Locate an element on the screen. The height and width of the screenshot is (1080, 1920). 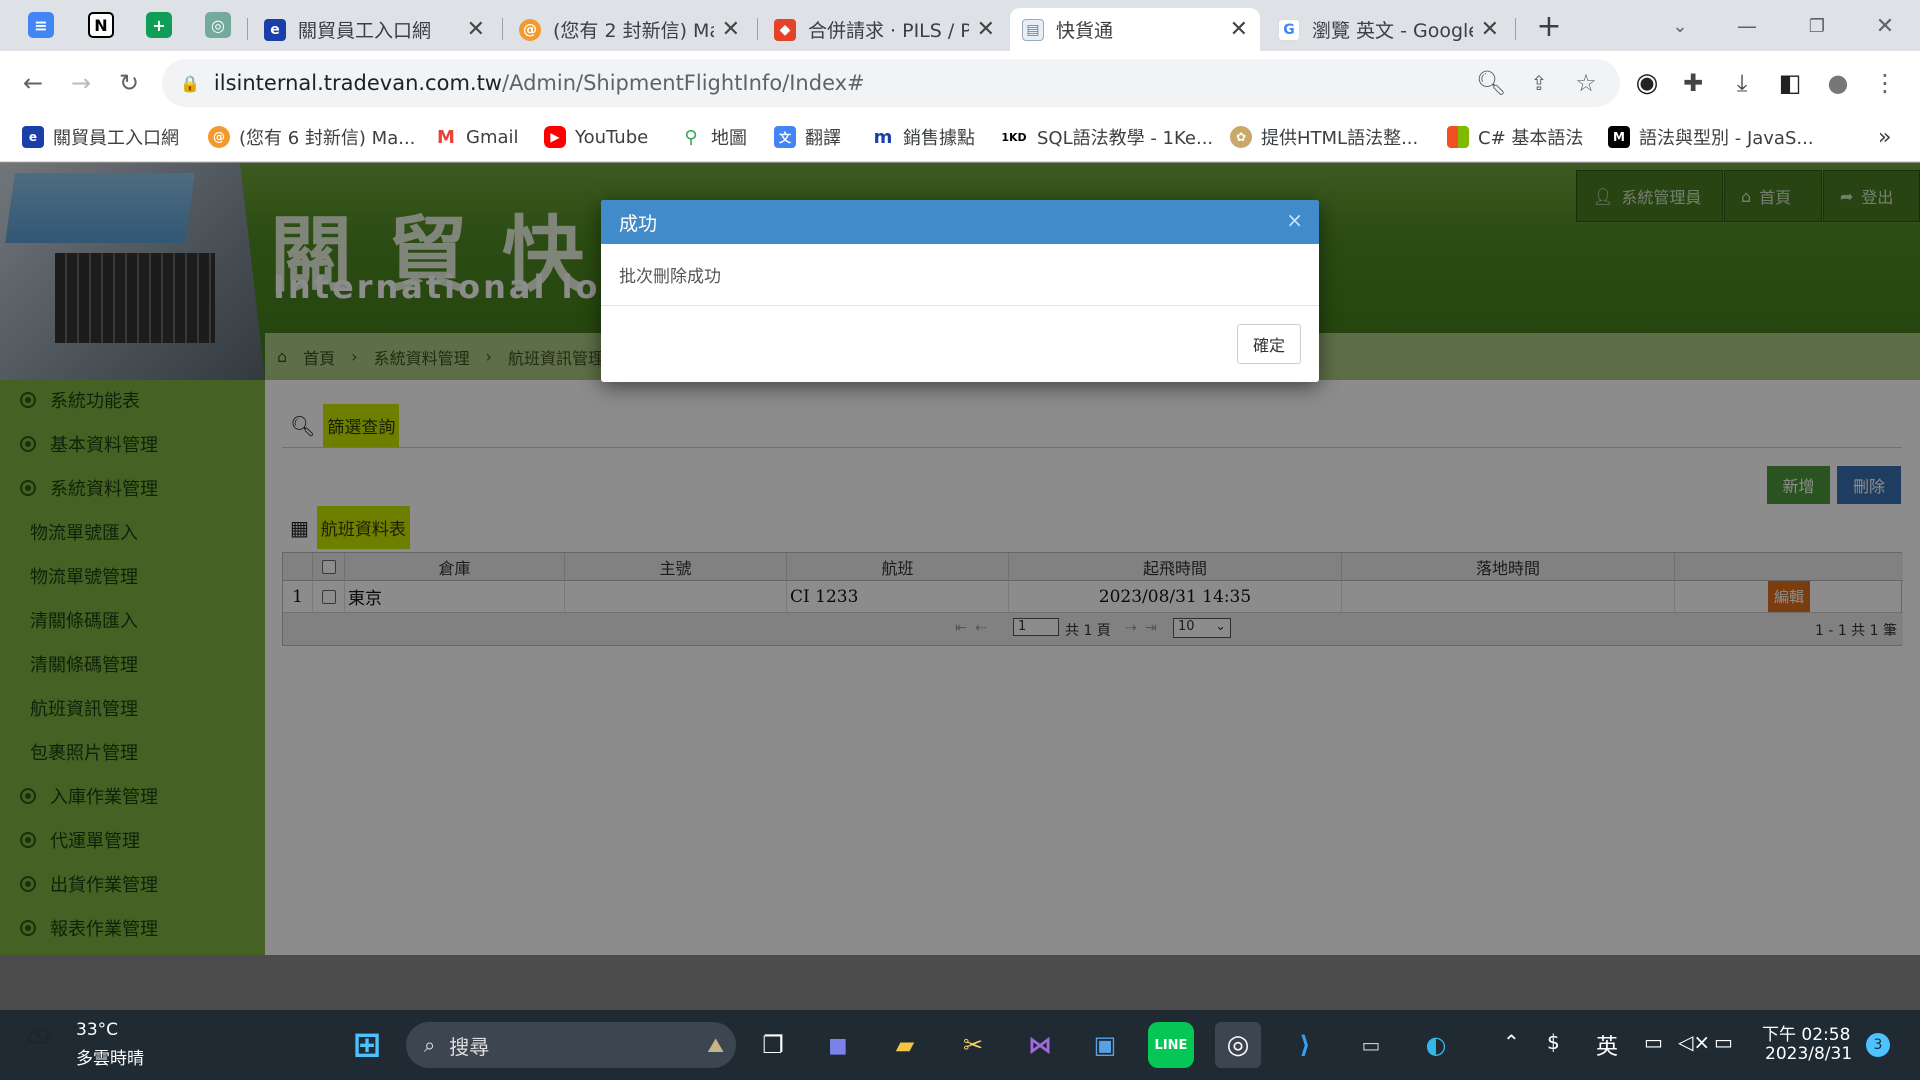
share-icon: ⇪ is located at coordinates (1539, 83).